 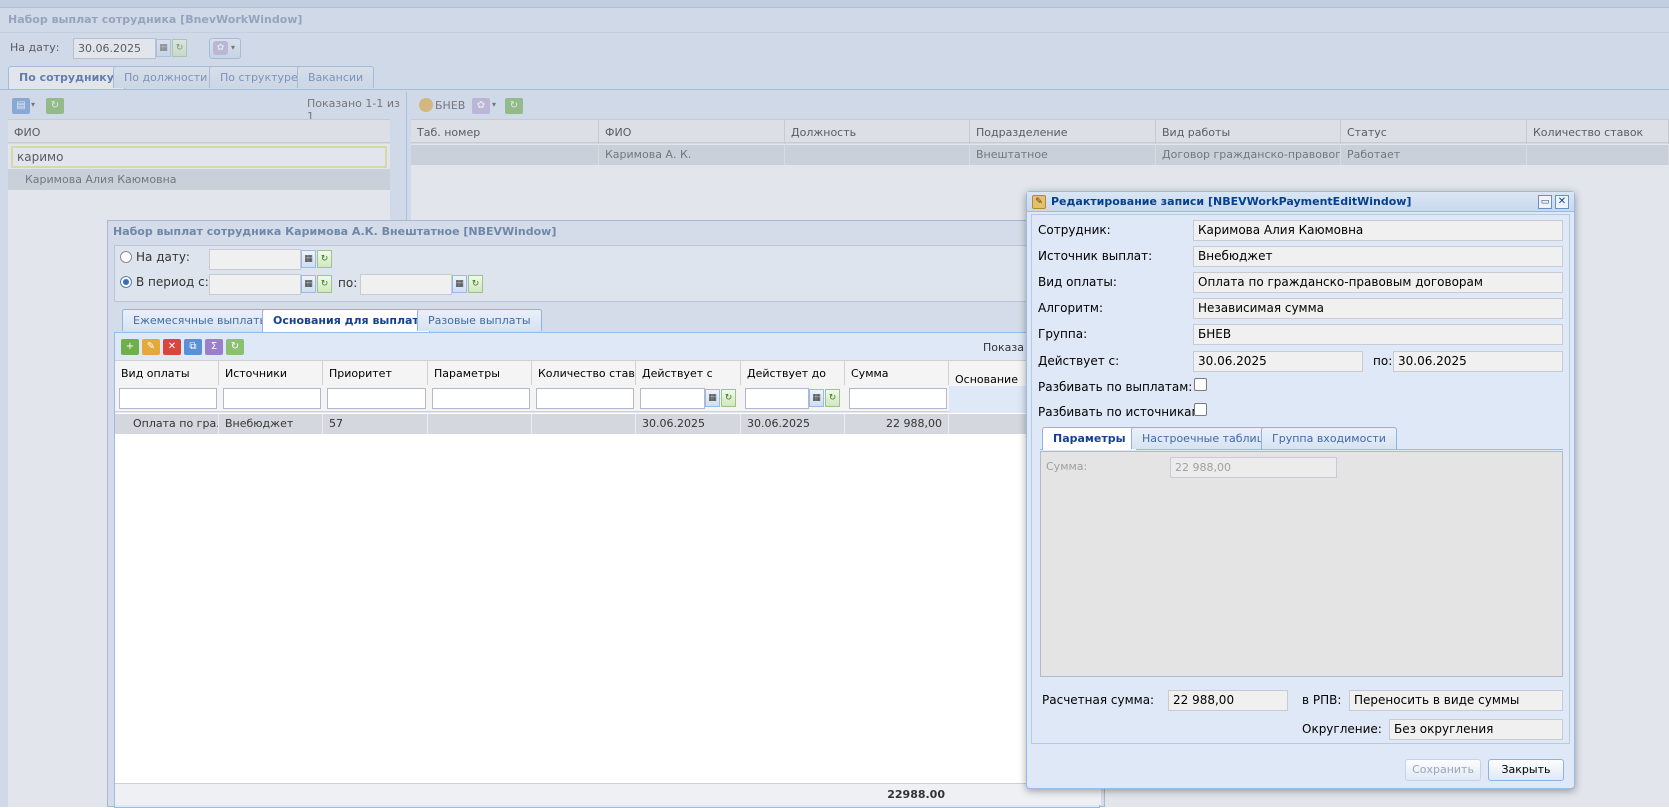 What do you see at coordinates (793, 373) in the screenshot?
I see `column-active-to: Действует до` at bounding box center [793, 373].